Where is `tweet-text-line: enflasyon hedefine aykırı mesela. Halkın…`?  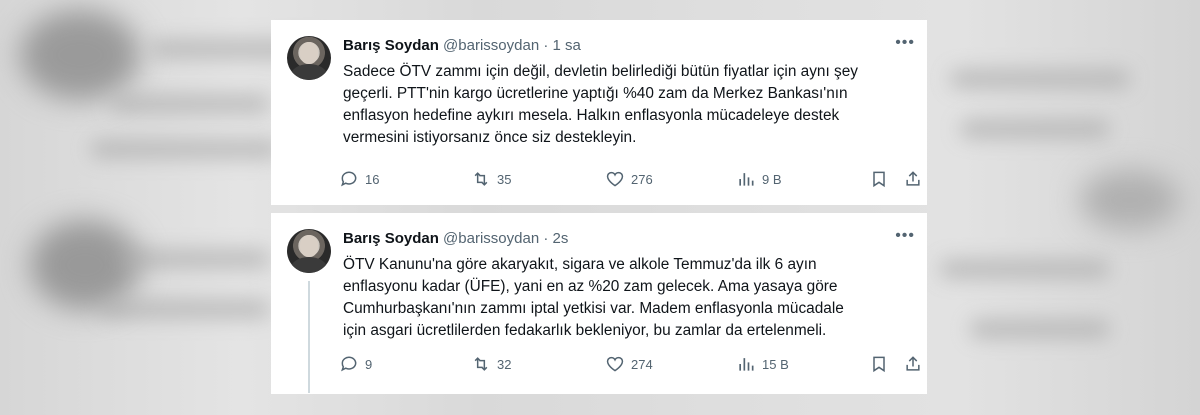 tweet-text-line: enflasyon hedefine aykırı mesela. Halkın… is located at coordinates (591, 115).